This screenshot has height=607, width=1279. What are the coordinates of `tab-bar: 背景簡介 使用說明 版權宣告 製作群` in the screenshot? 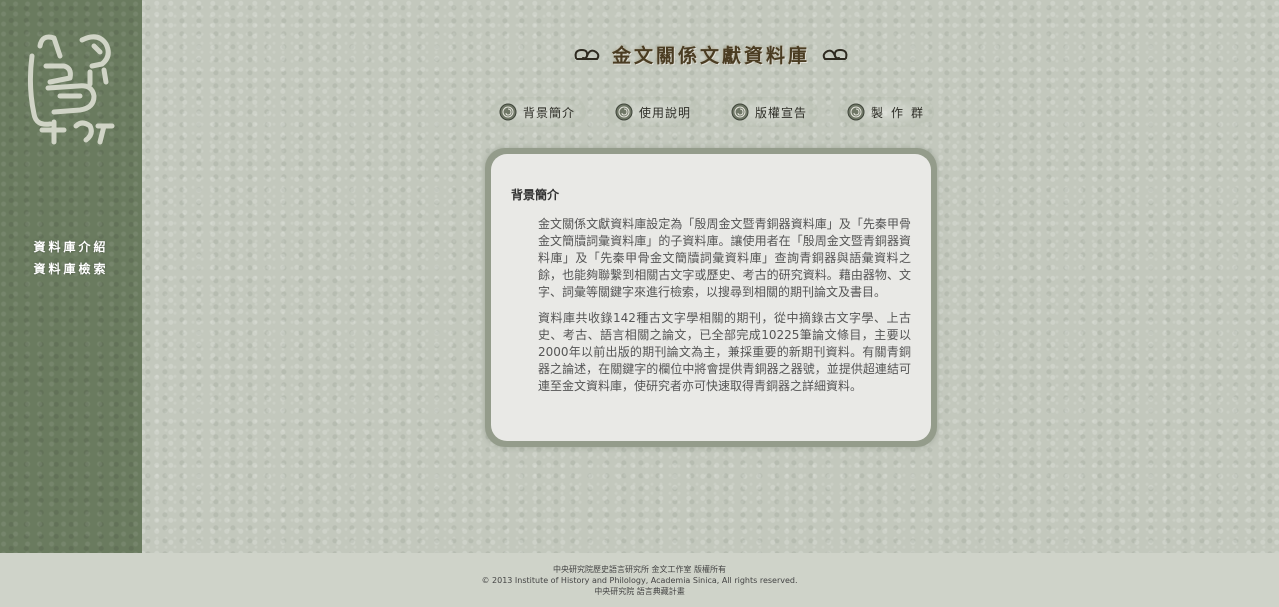 It's located at (712, 112).